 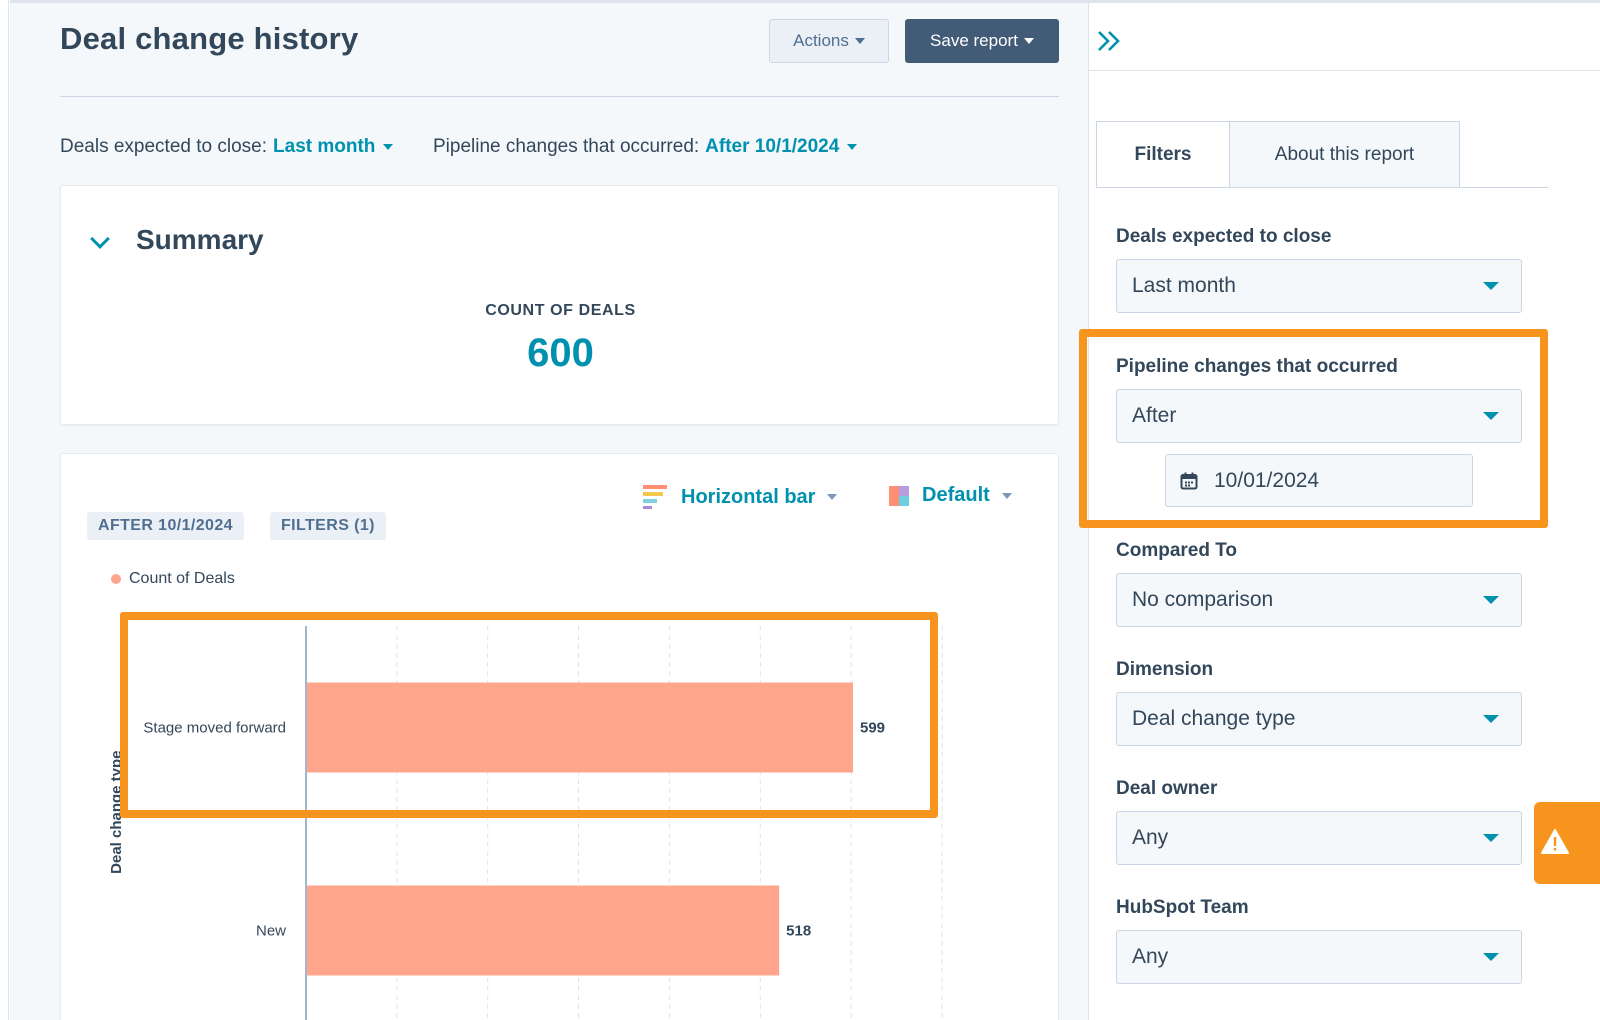 I want to click on summary-card: Summary COUNT OF DEALS 600, so click(x=559, y=305).